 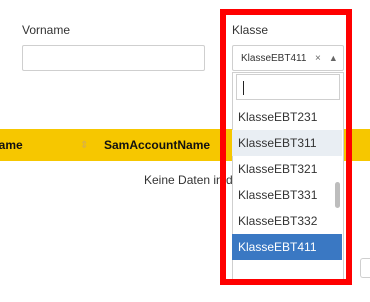 What do you see at coordinates (11, 145) in the screenshot?
I see `column-header-name: Name` at bounding box center [11, 145].